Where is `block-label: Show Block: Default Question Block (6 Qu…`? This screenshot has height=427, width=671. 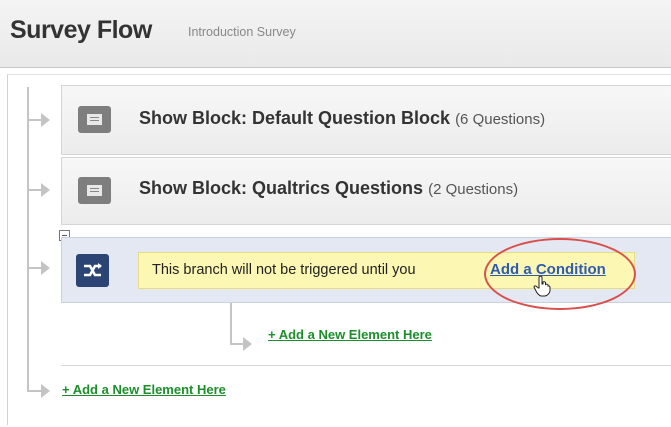 block-label: Show Block: Default Question Block (6 Qu… is located at coordinates (342, 118).